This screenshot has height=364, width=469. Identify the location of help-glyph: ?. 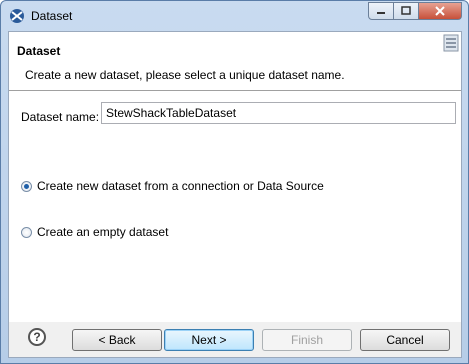
(37, 337).